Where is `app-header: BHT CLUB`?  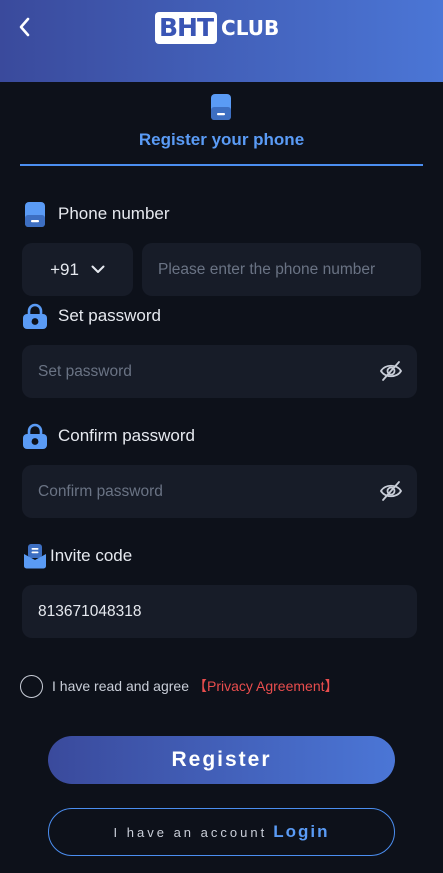
app-header: BHT CLUB is located at coordinates (221, 41).